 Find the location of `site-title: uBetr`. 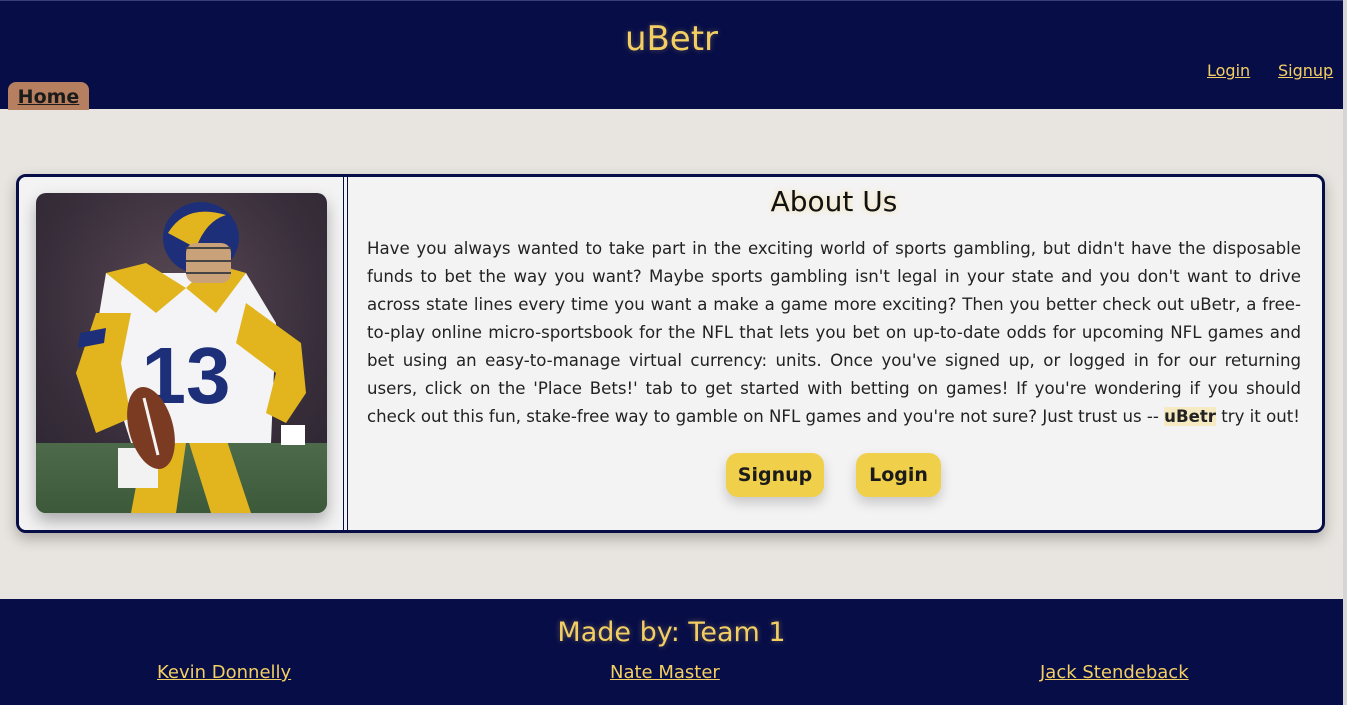

site-title: uBetr is located at coordinates (671, 39).